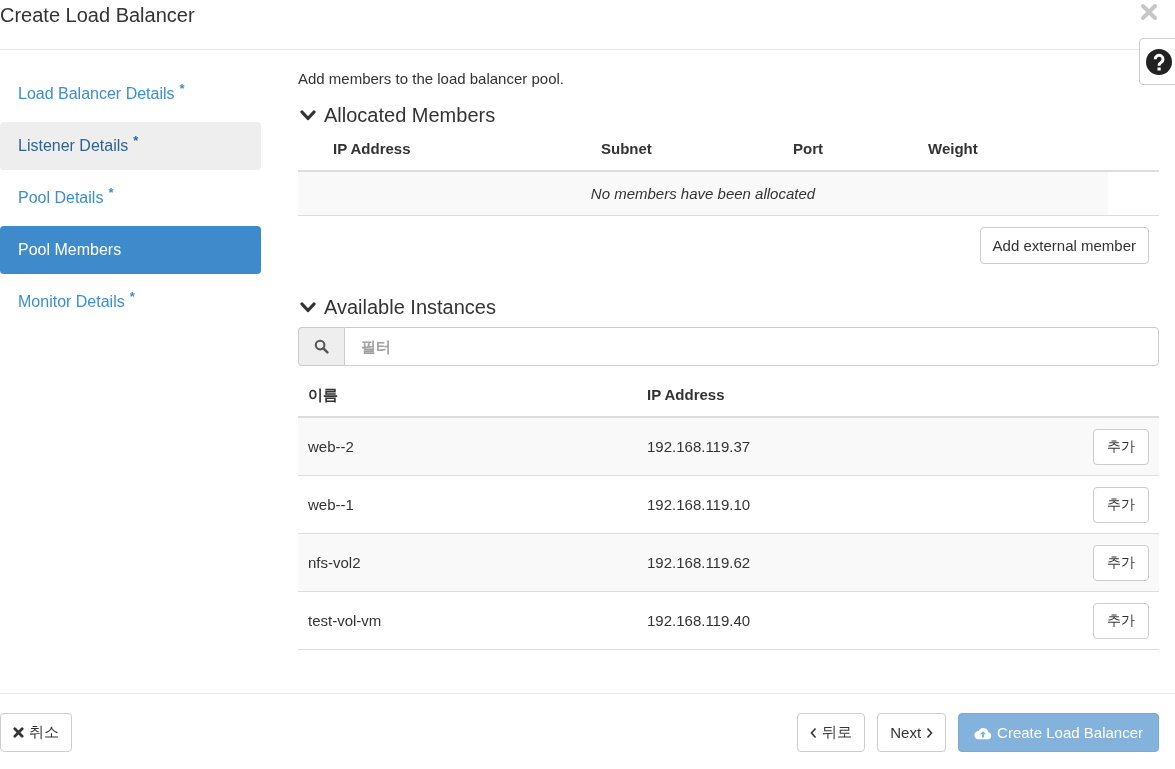 The image size is (1175, 769). Describe the element at coordinates (983, 732) in the screenshot. I see `cloud-upload-icon` at that location.